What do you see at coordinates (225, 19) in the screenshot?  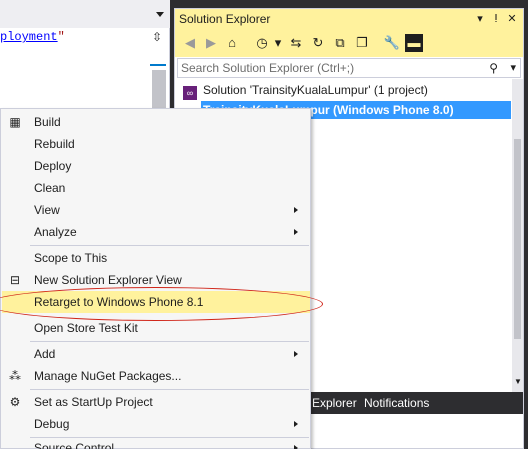 I see `panel-title: Solution Explorer` at bounding box center [225, 19].